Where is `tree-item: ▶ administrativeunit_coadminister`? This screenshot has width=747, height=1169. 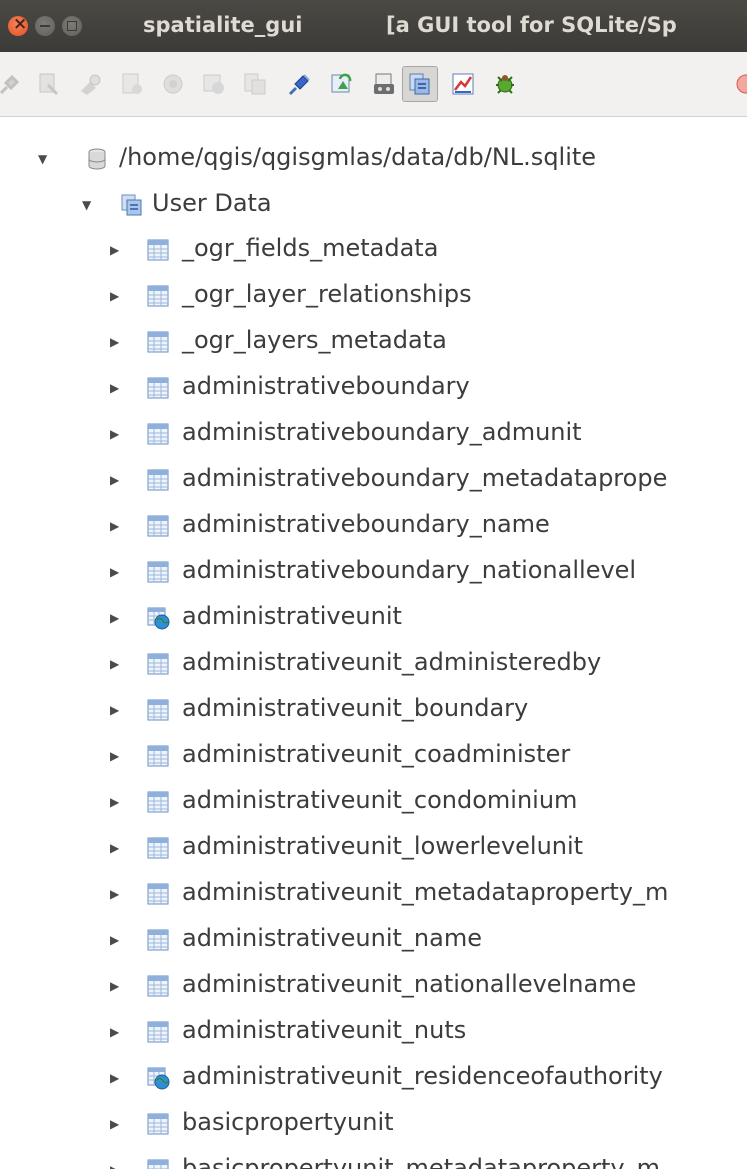
tree-item: ▶ administrativeunit_coadminister is located at coordinates (373, 757).